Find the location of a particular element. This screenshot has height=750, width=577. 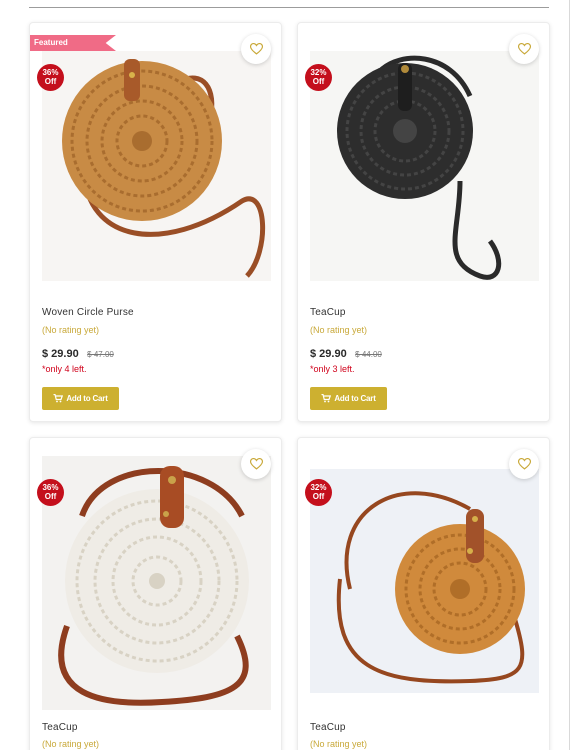

tan-rattan-bag-photo is located at coordinates (156, 166).